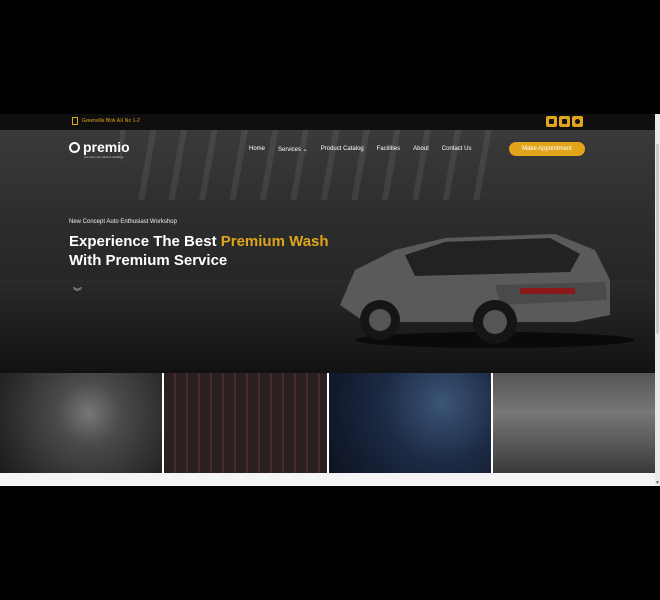  I want to click on instagram-icon, so click(577, 121).